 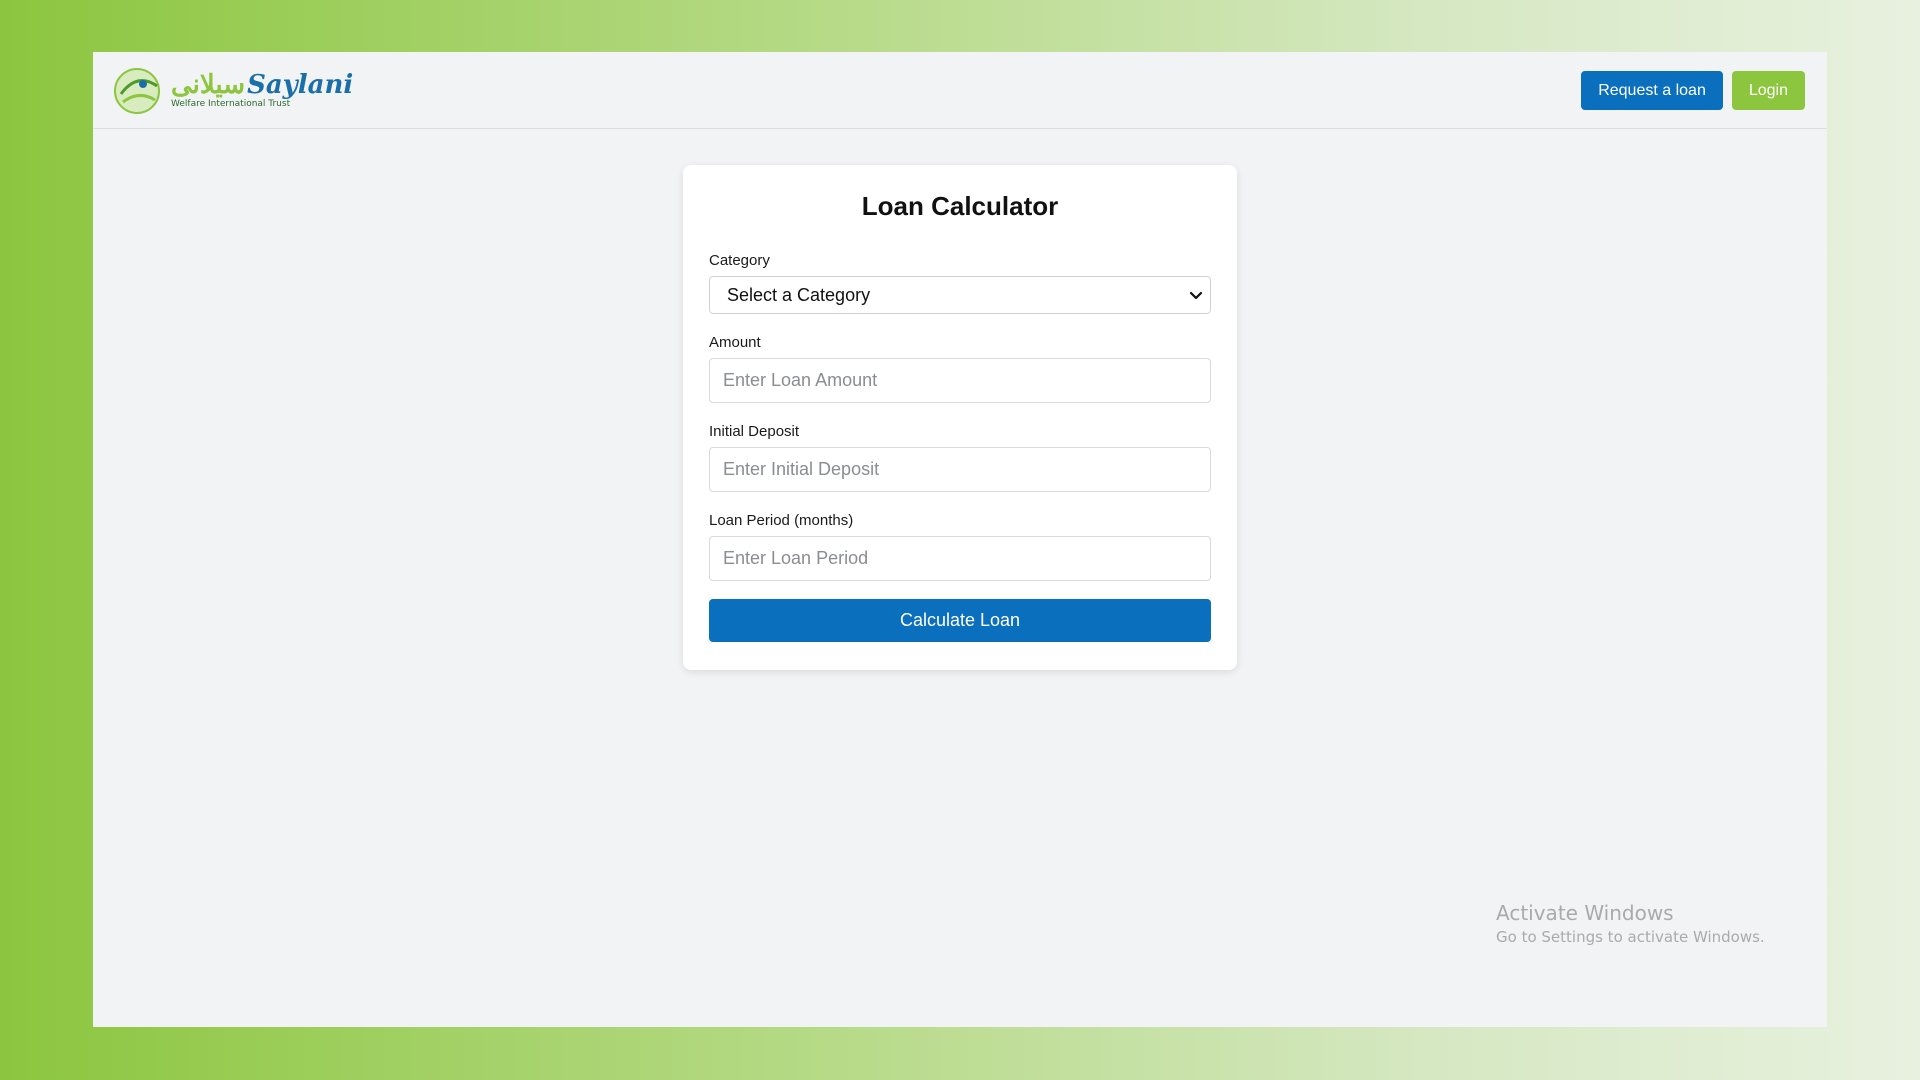 I want to click on category-selected-value: Select a Category, so click(x=799, y=294).